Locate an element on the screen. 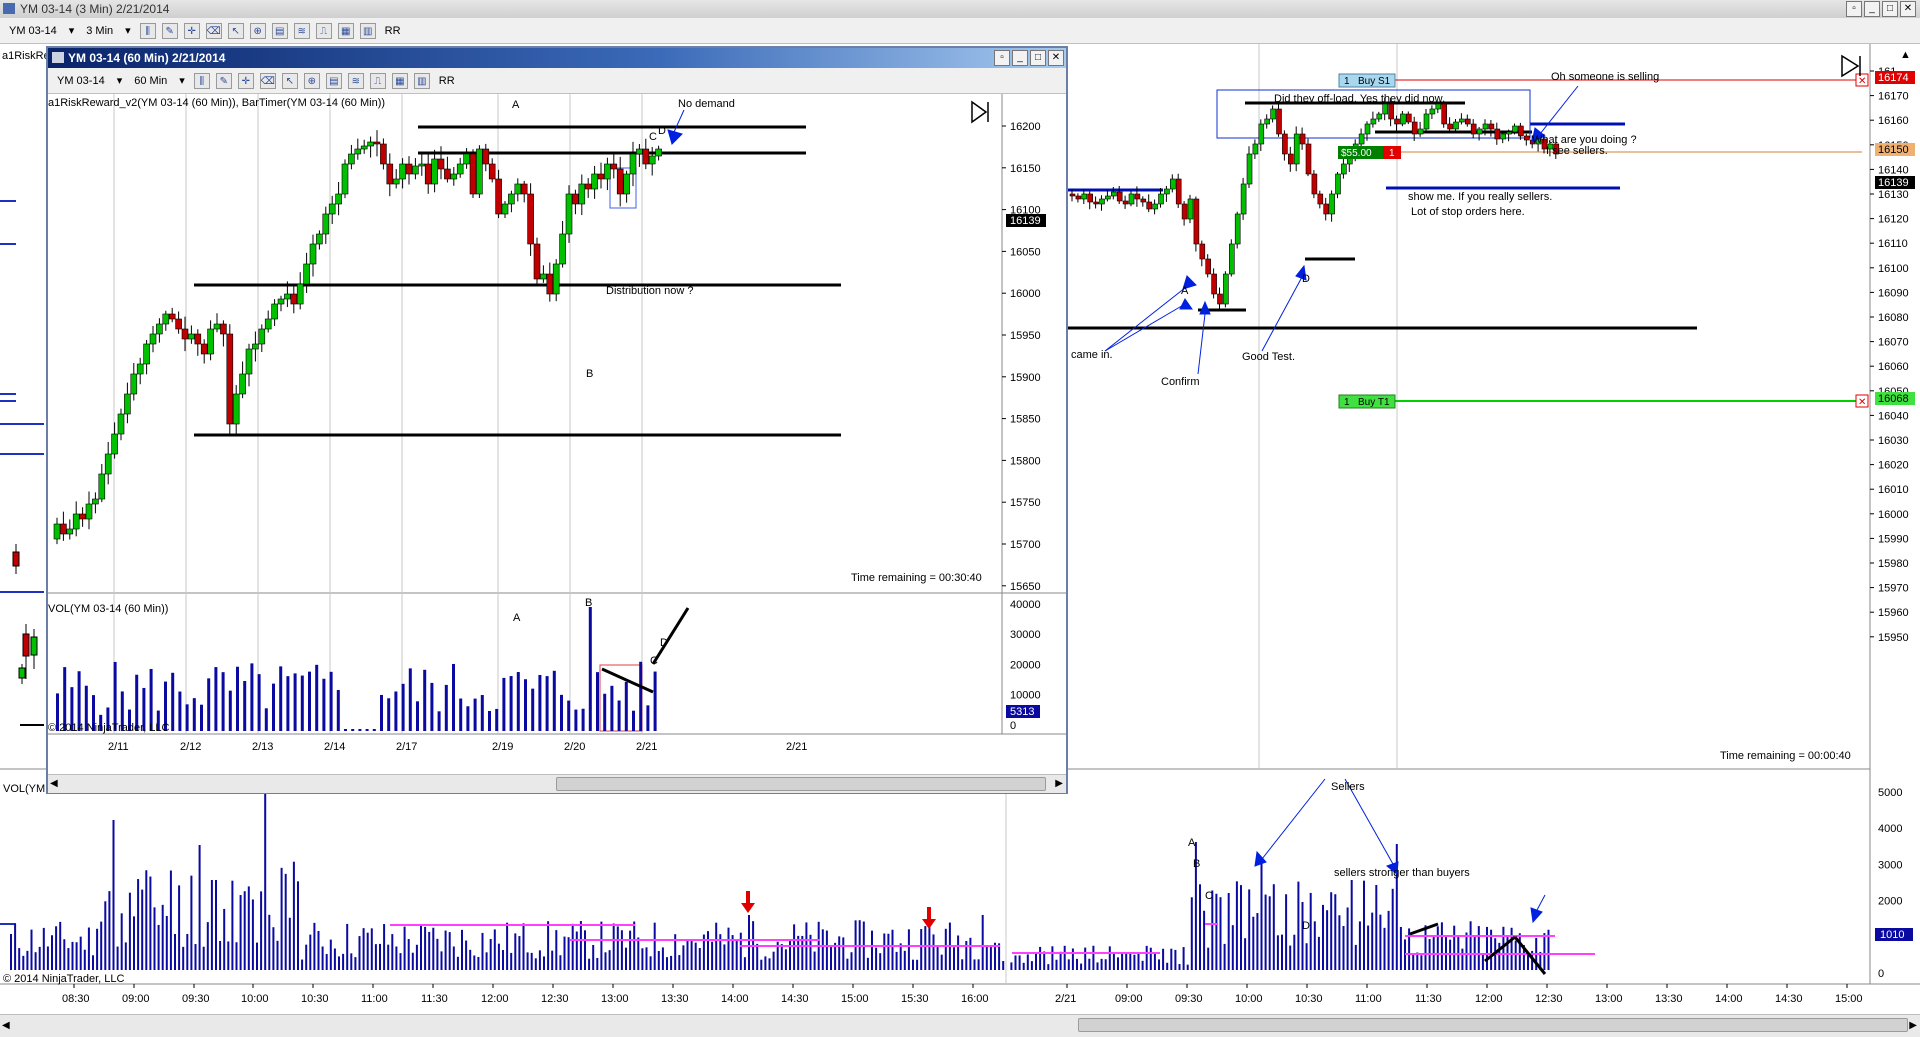  child-skip-to-end-icon is located at coordinates (980, 112).